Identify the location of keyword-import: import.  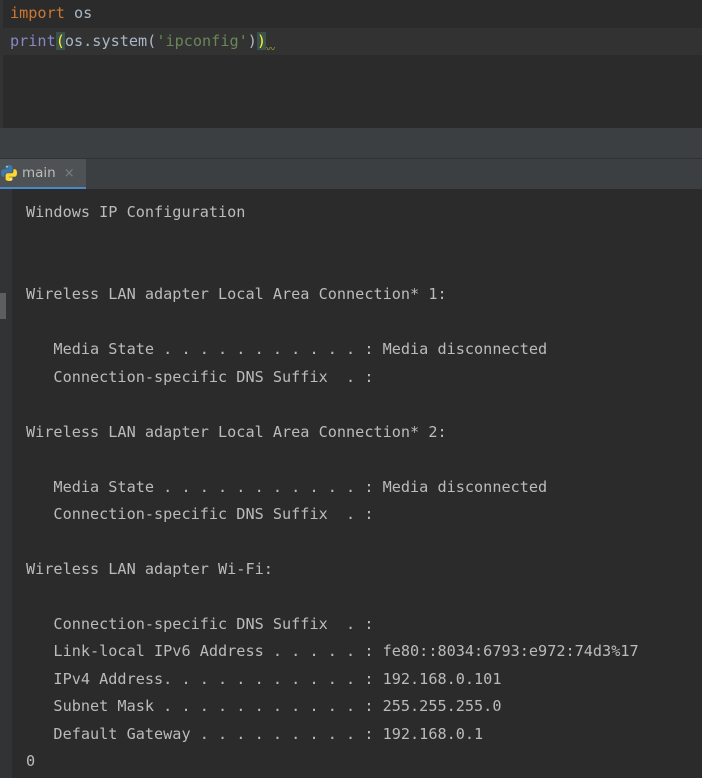
(37, 13).